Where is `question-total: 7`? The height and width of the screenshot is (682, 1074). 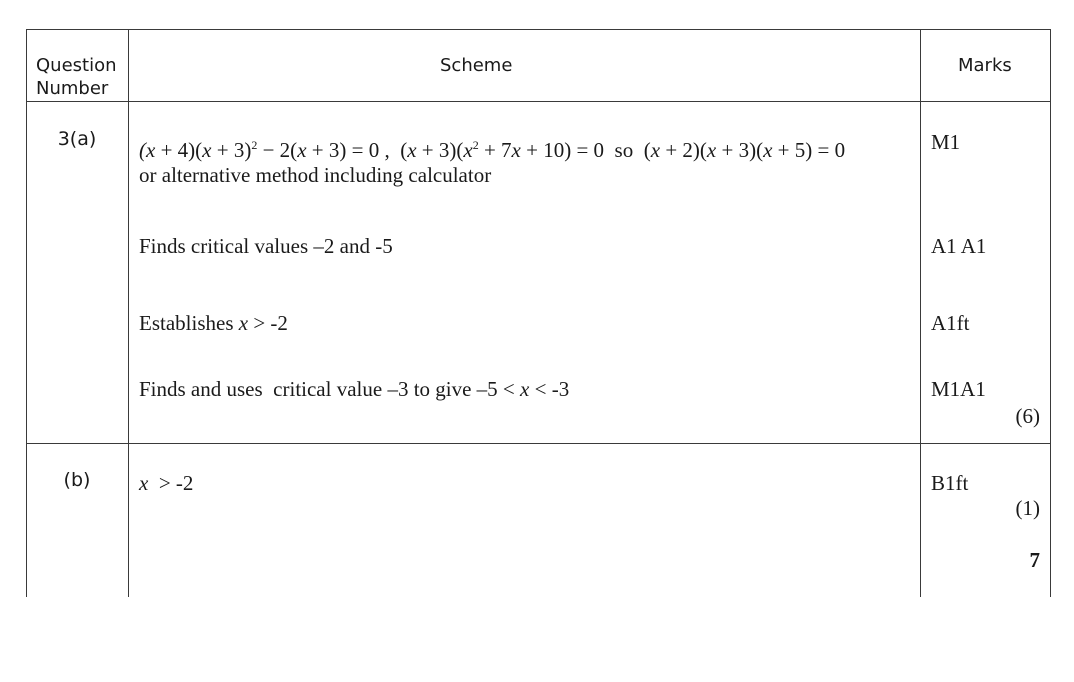 question-total: 7 is located at coordinates (1035, 560).